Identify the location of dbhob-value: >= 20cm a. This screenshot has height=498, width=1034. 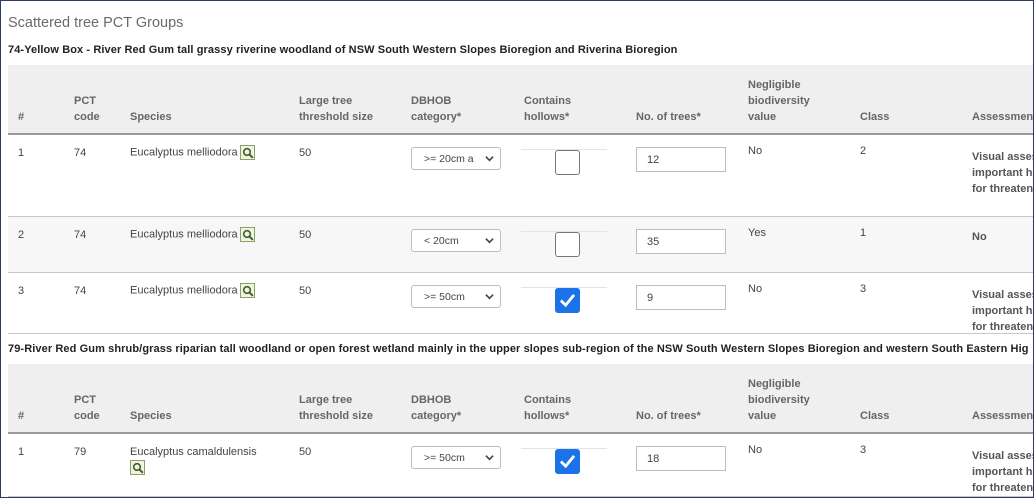
(449, 159).